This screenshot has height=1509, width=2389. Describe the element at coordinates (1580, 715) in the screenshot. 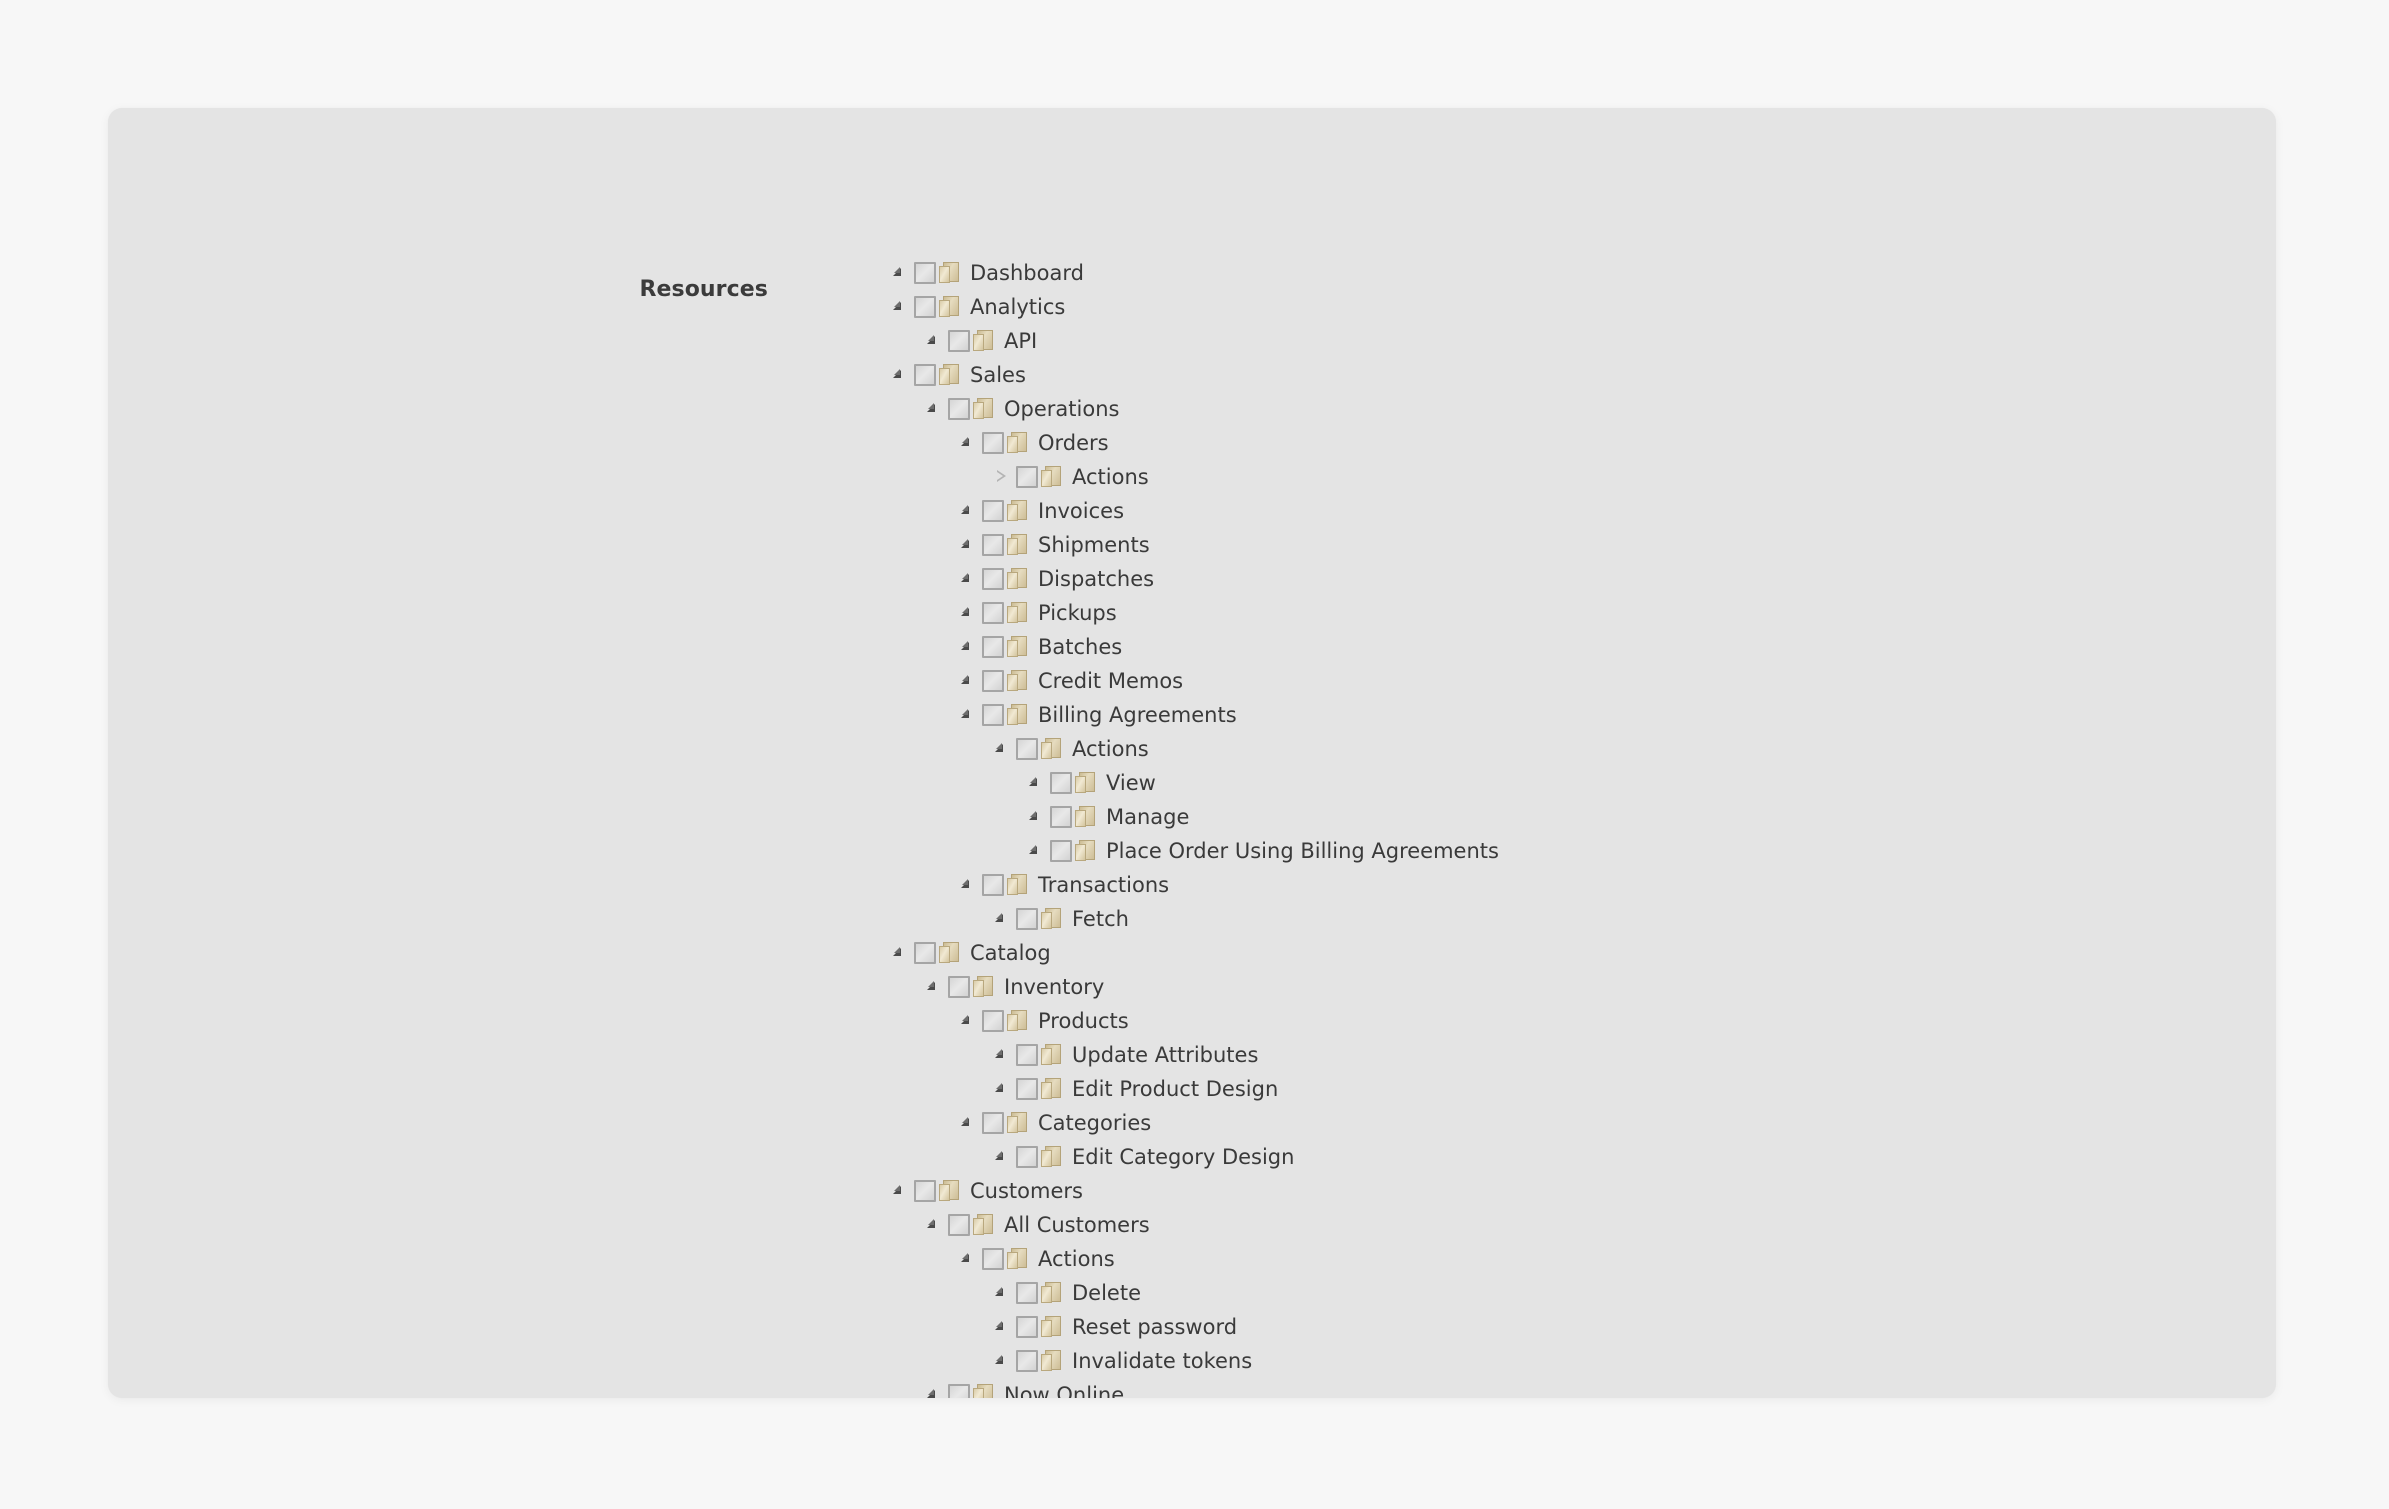

I see `tree-node: Billing Agreements` at that location.